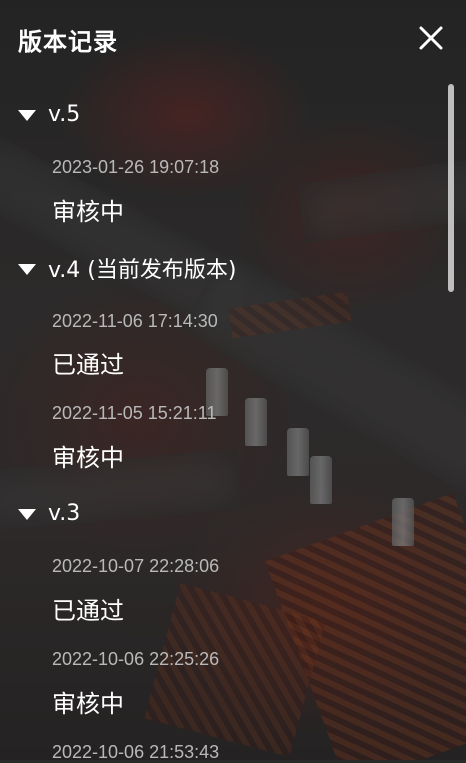 This screenshot has height=763, width=466. Describe the element at coordinates (134, 413) in the screenshot. I see `record-timestamp: 2022-11-05 15:21:11` at that location.